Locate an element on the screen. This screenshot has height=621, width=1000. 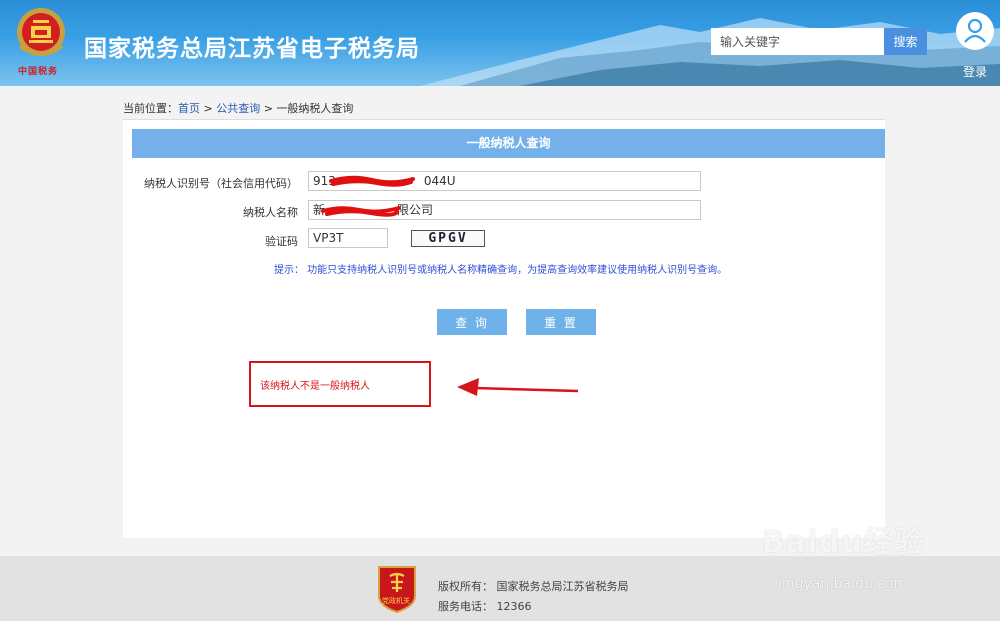
login-link: 登录 is located at coordinates (975, 71).